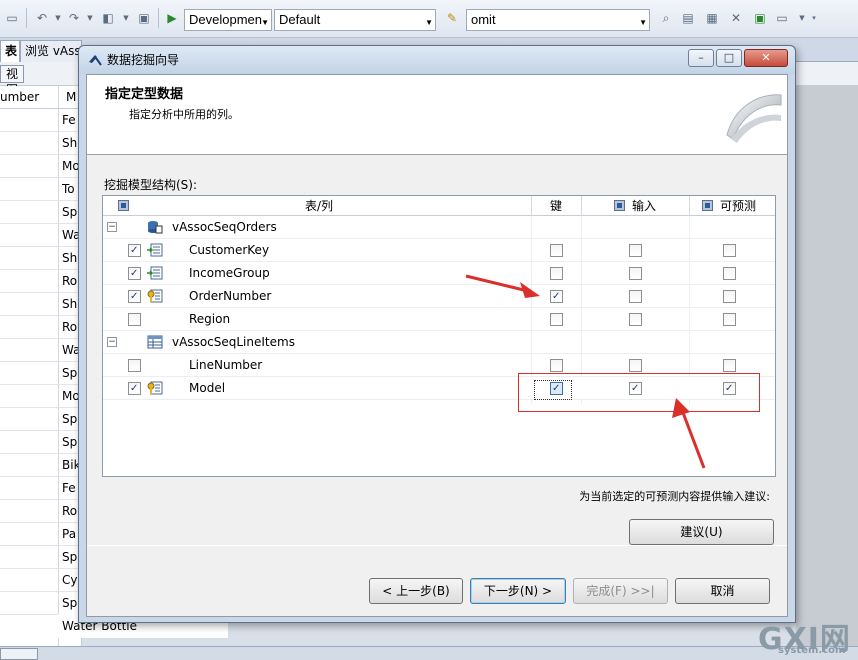 Image resolution: width=858 pixels, height=660 pixels. Describe the element at coordinates (41, 465) in the screenshot. I see `grid-row: Bik` at that location.